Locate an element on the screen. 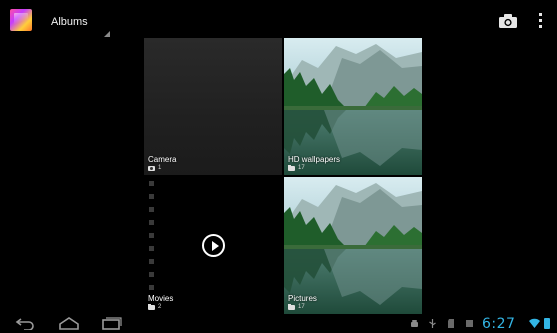  album-count: 1 is located at coordinates (154, 168).